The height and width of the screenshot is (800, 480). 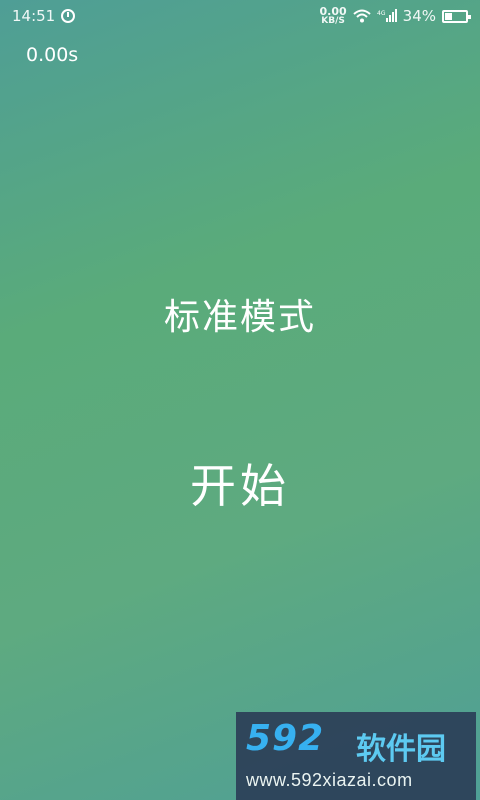 What do you see at coordinates (456, 16) in the screenshot?
I see `battery-icon` at bounding box center [456, 16].